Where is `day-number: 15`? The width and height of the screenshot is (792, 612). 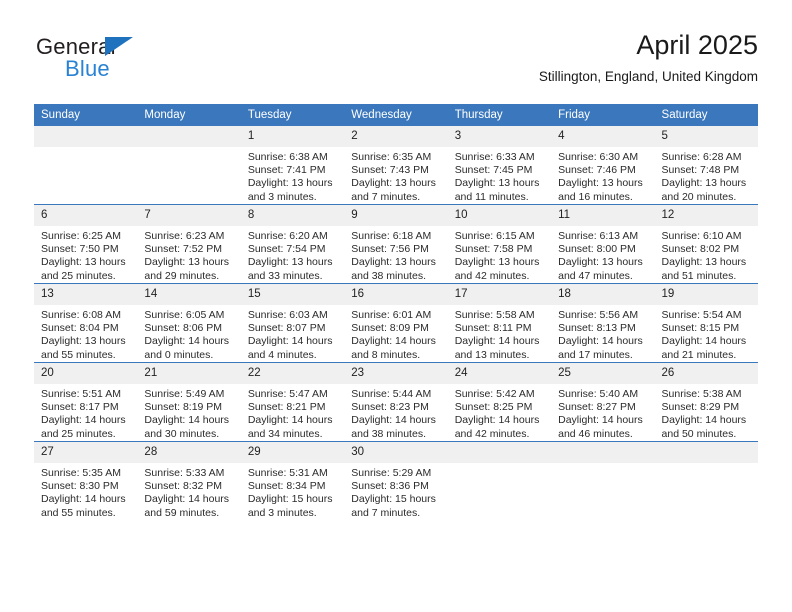
day-number: 15 is located at coordinates (292, 294).